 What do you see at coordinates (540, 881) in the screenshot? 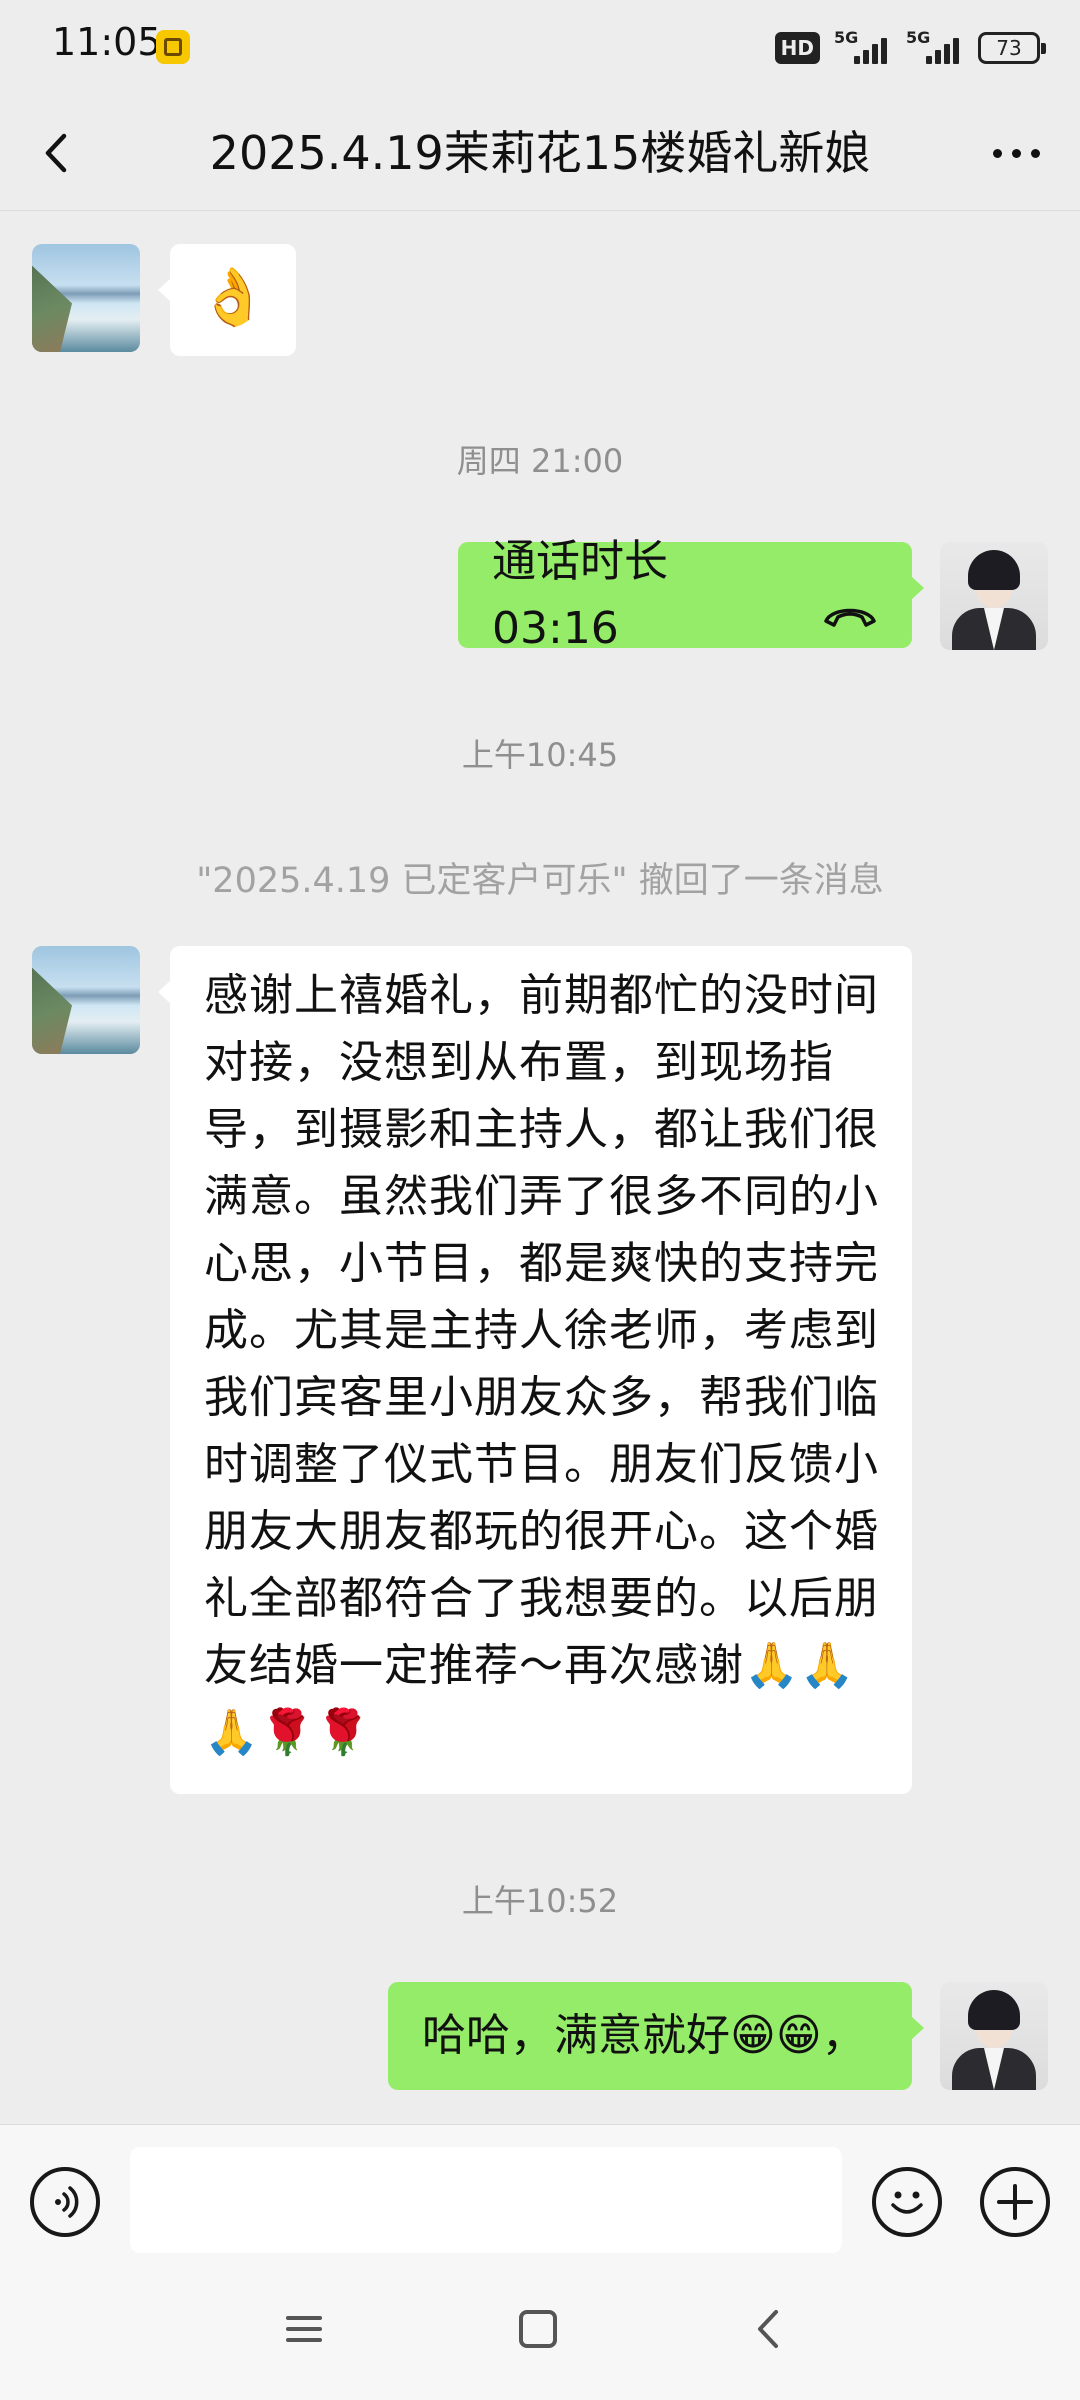
I see `recall-notice: "2025.4.19 已定客户可乐" 撤回了一条消息` at bounding box center [540, 881].